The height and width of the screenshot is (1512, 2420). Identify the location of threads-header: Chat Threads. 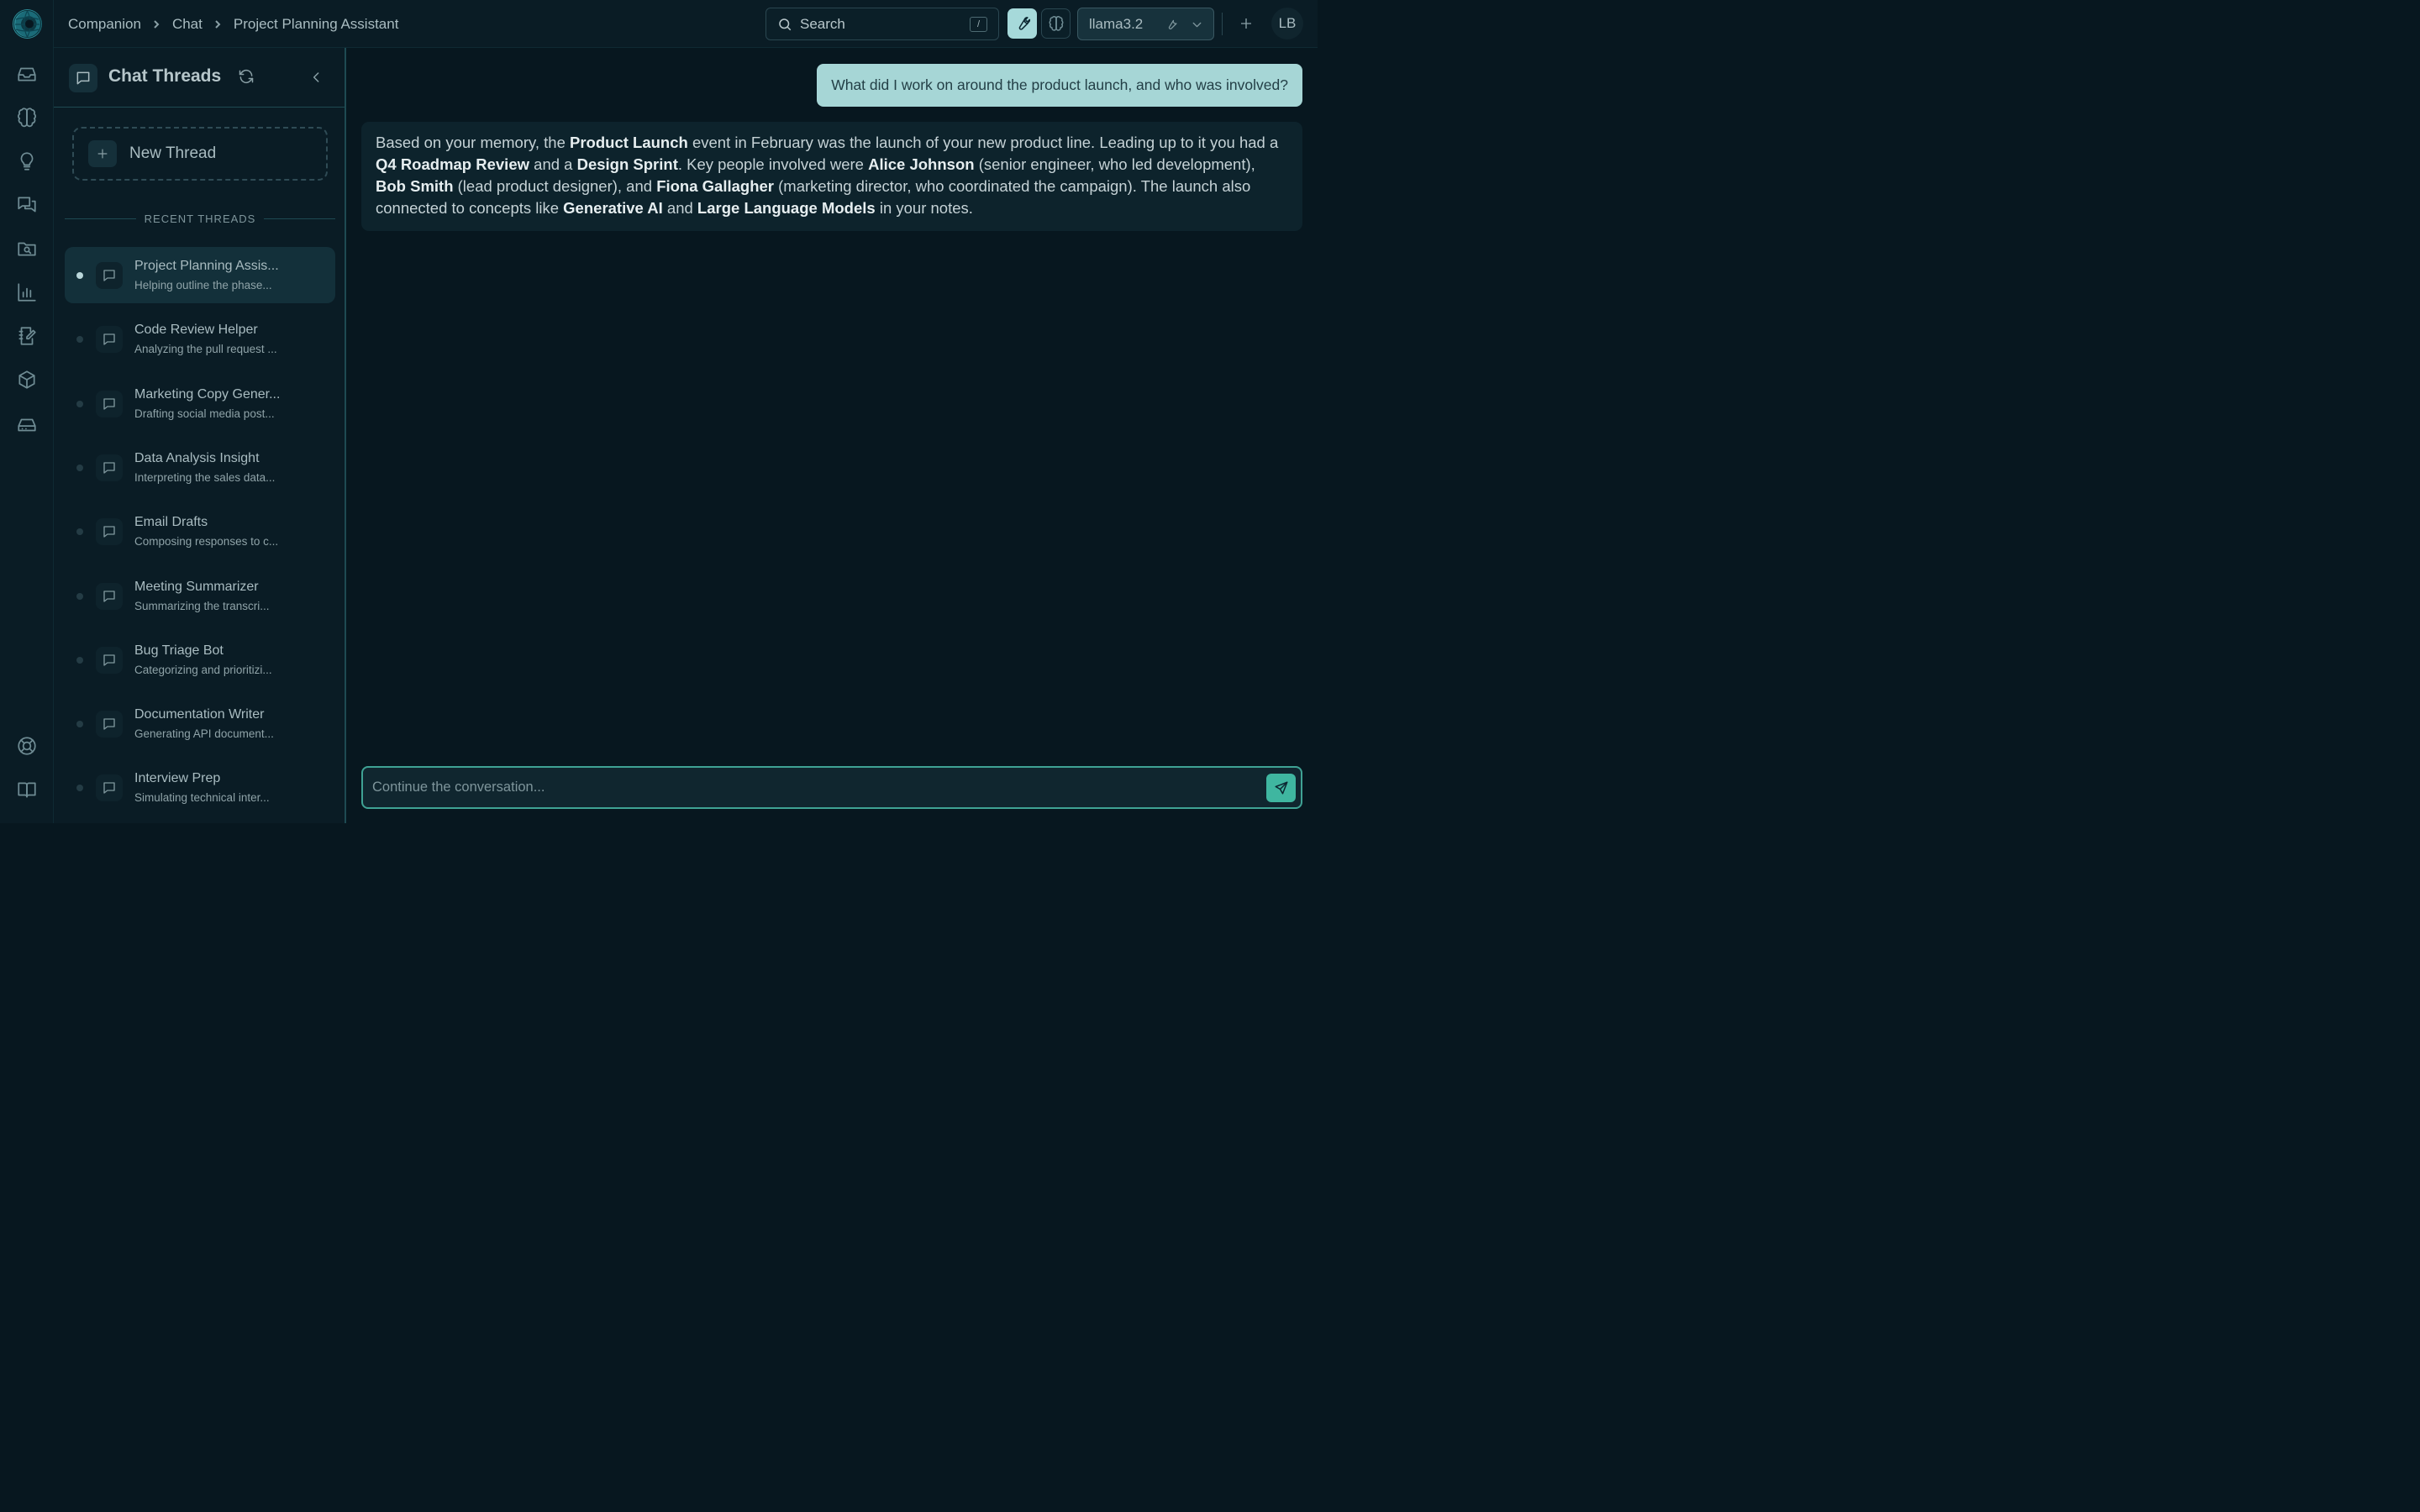
(199, 78).